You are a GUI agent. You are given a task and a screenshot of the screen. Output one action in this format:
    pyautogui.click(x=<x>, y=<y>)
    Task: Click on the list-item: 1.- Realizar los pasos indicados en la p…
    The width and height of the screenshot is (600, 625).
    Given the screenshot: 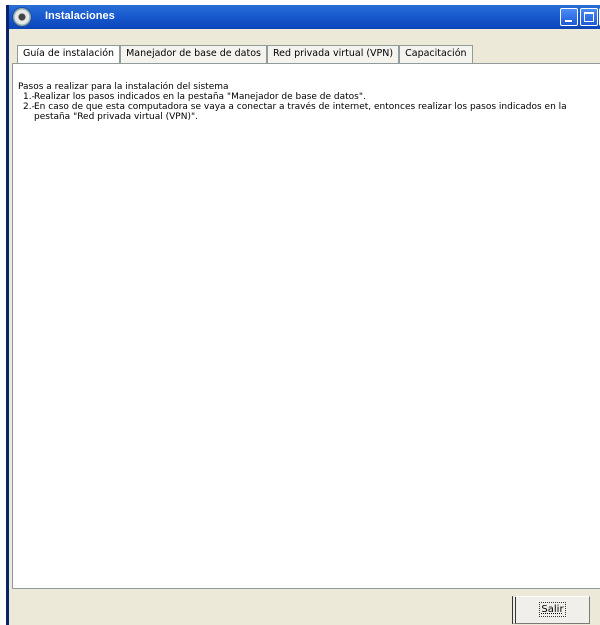 What is the action you would take?
    pyautogui.click(x=308, y=97)
    